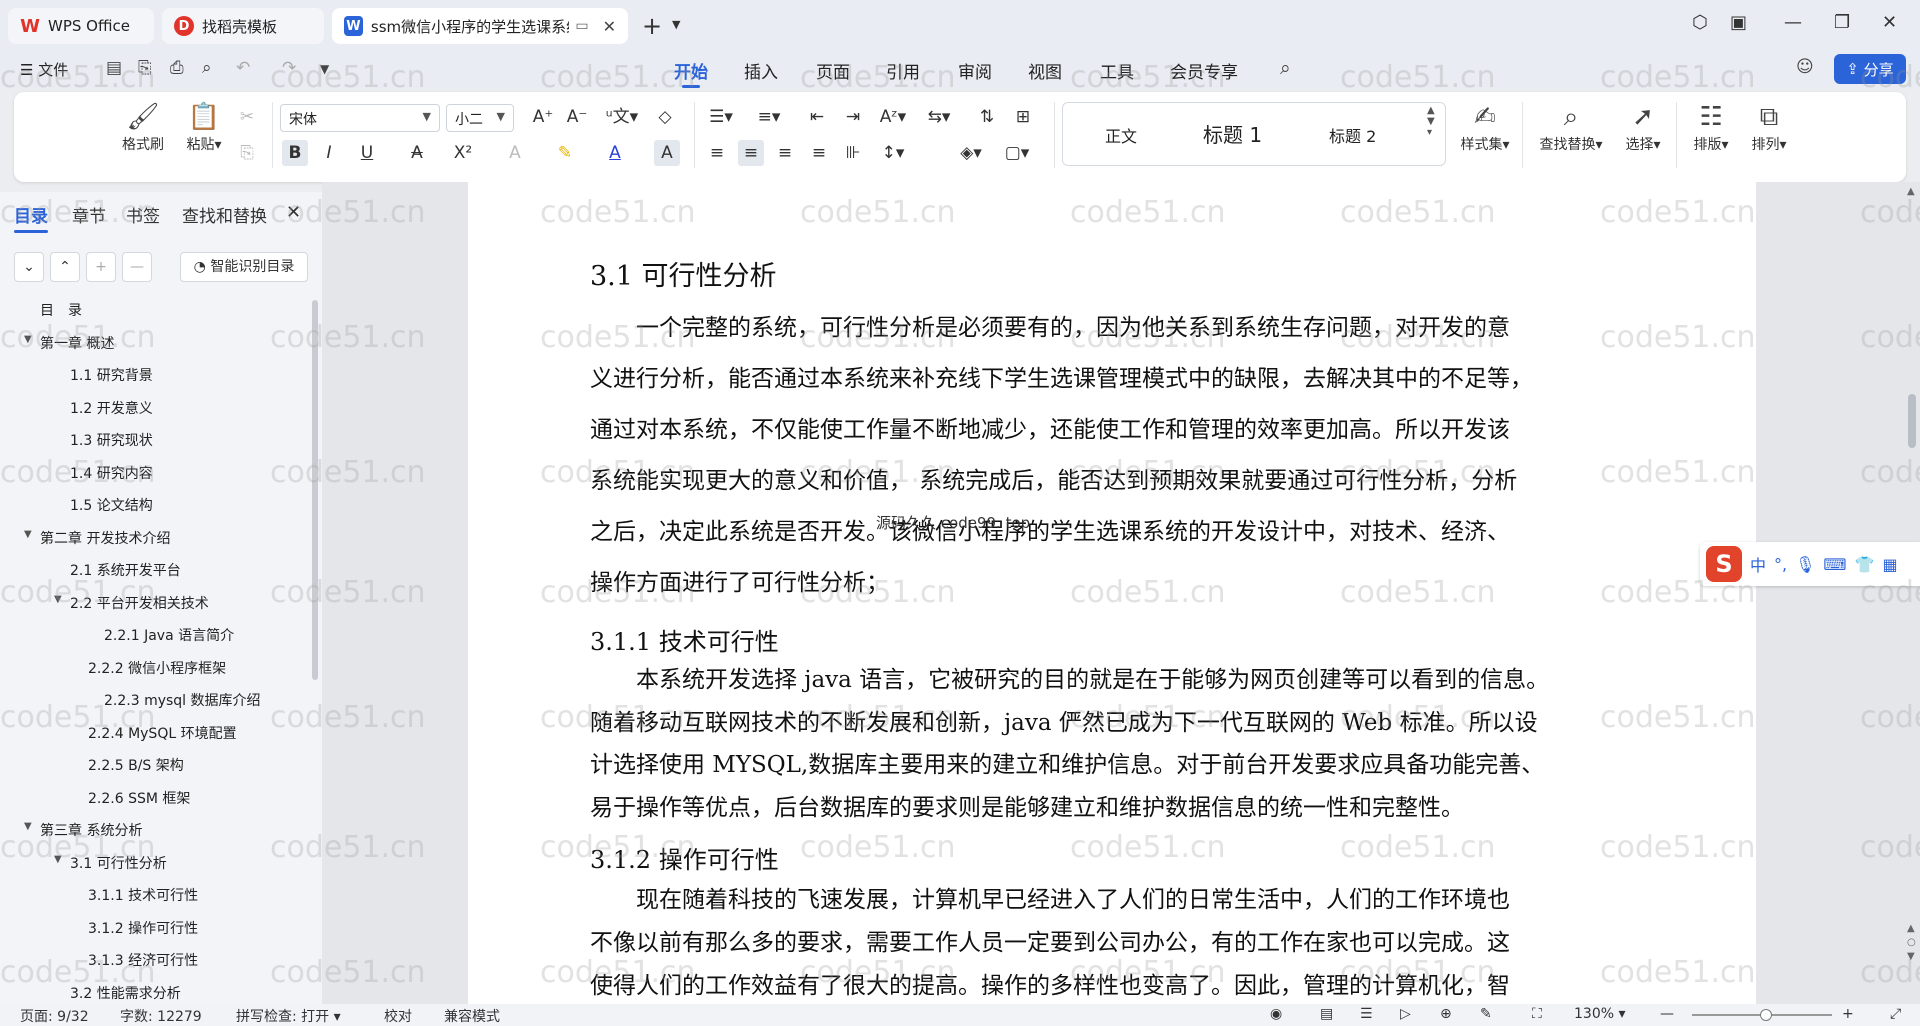  Describe the element at coordinates (97, 538) in the screenshot. I see `toc-item: ▼ 第二章 开发技术介绍` at that location.